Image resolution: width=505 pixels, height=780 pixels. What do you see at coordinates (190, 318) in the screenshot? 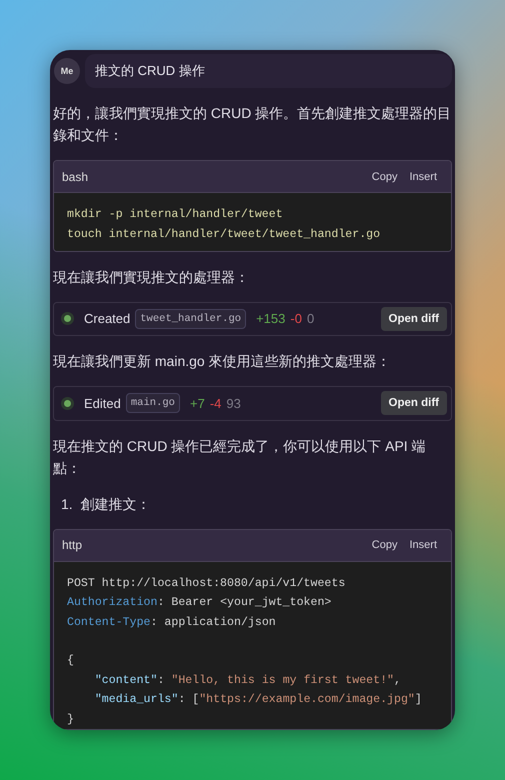
I see `file-name: tweet_handler.go` at bounding box center [190, 318].